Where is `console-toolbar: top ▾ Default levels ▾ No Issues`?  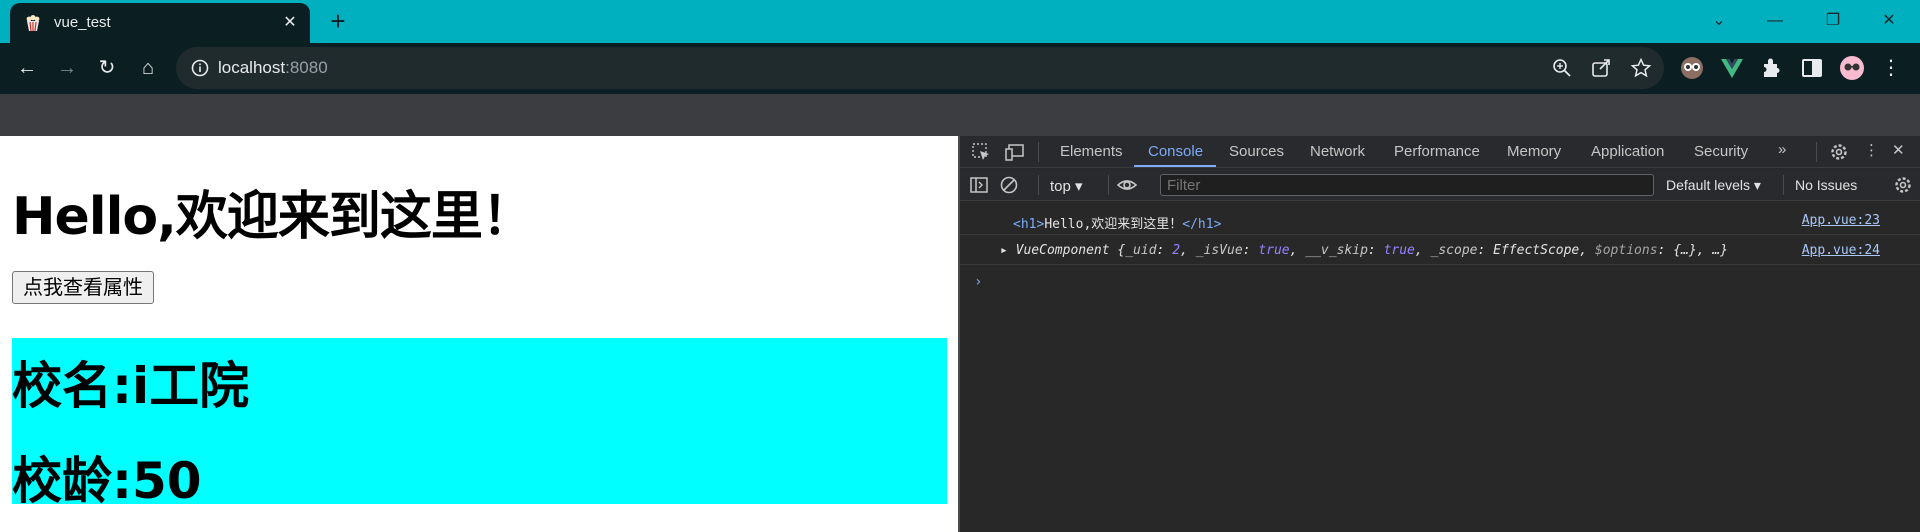 console-toolbar: top ▾ Default levels ▾ No Issues is located at coordinates (1440, 185).